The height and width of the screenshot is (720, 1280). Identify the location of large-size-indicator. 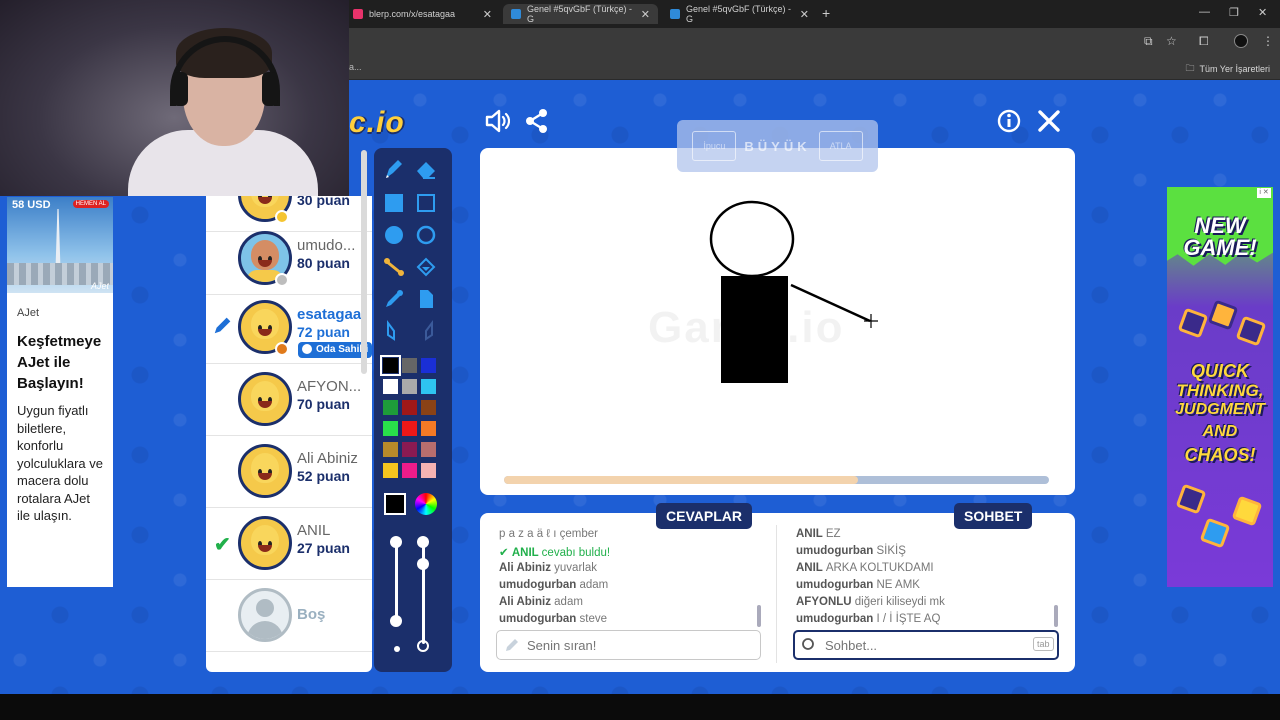
(423, 646).